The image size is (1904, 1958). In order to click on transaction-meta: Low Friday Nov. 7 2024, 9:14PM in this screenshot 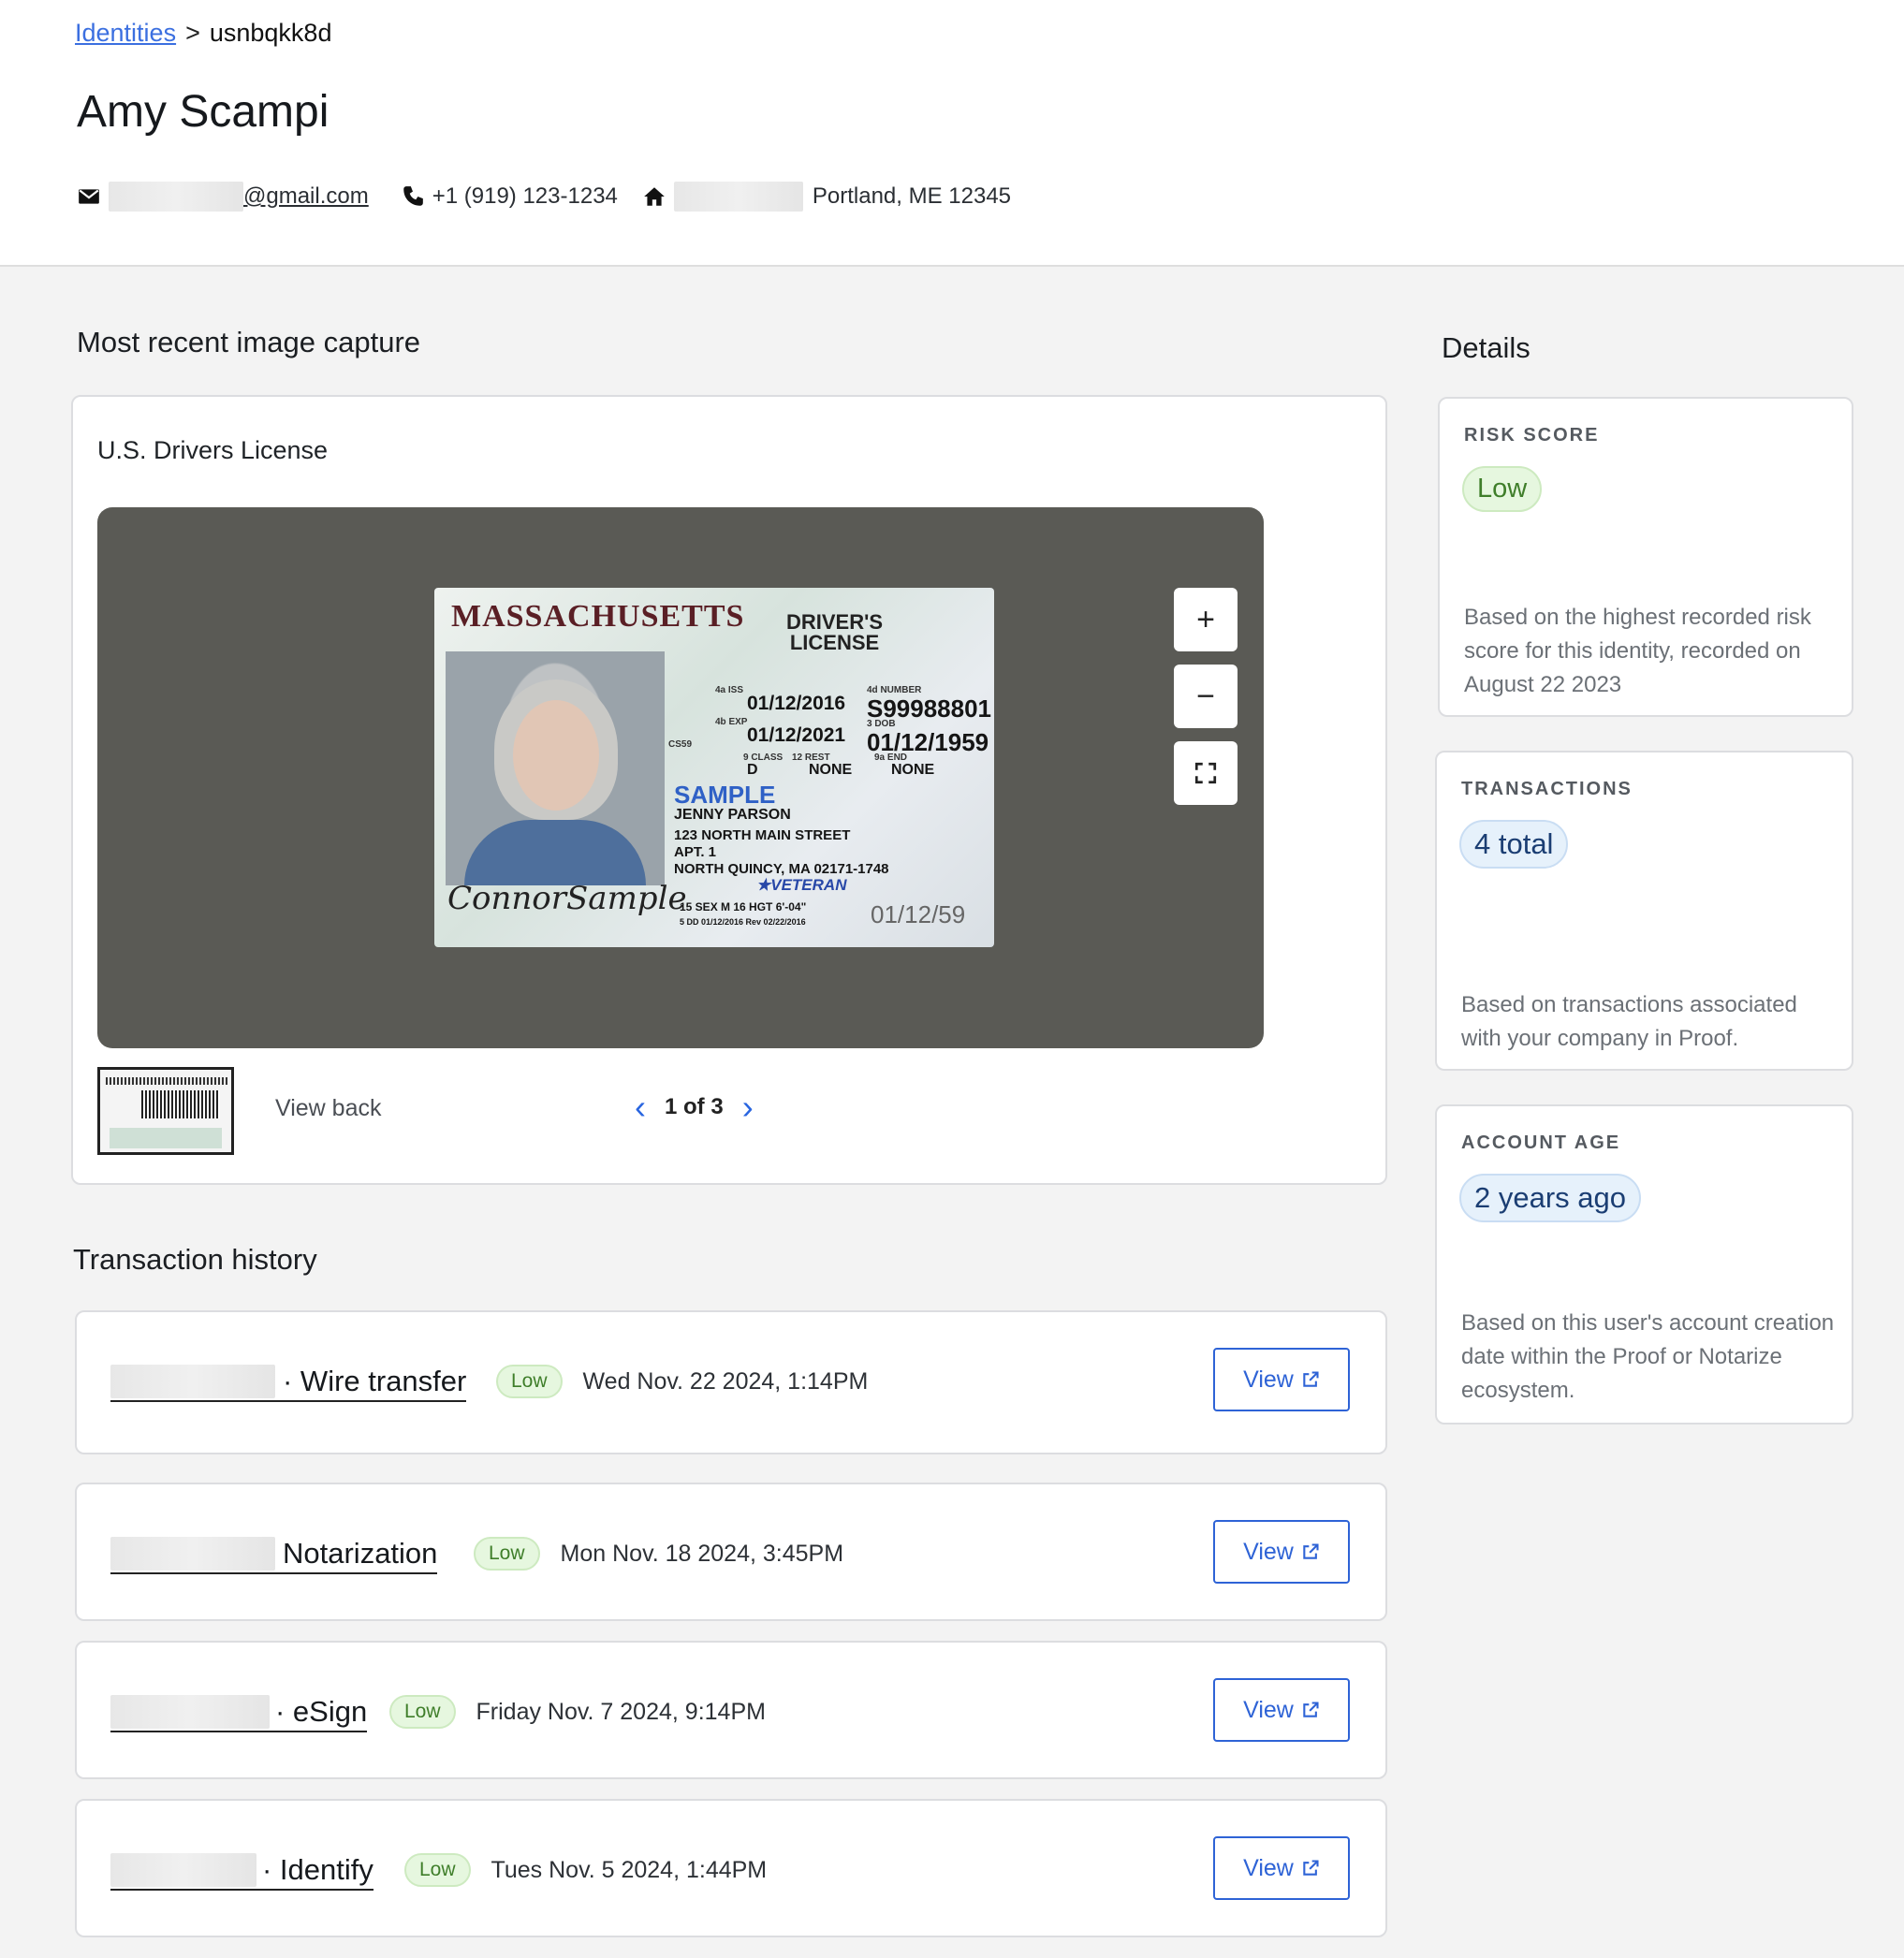, I will do `click(577, 1712)`.